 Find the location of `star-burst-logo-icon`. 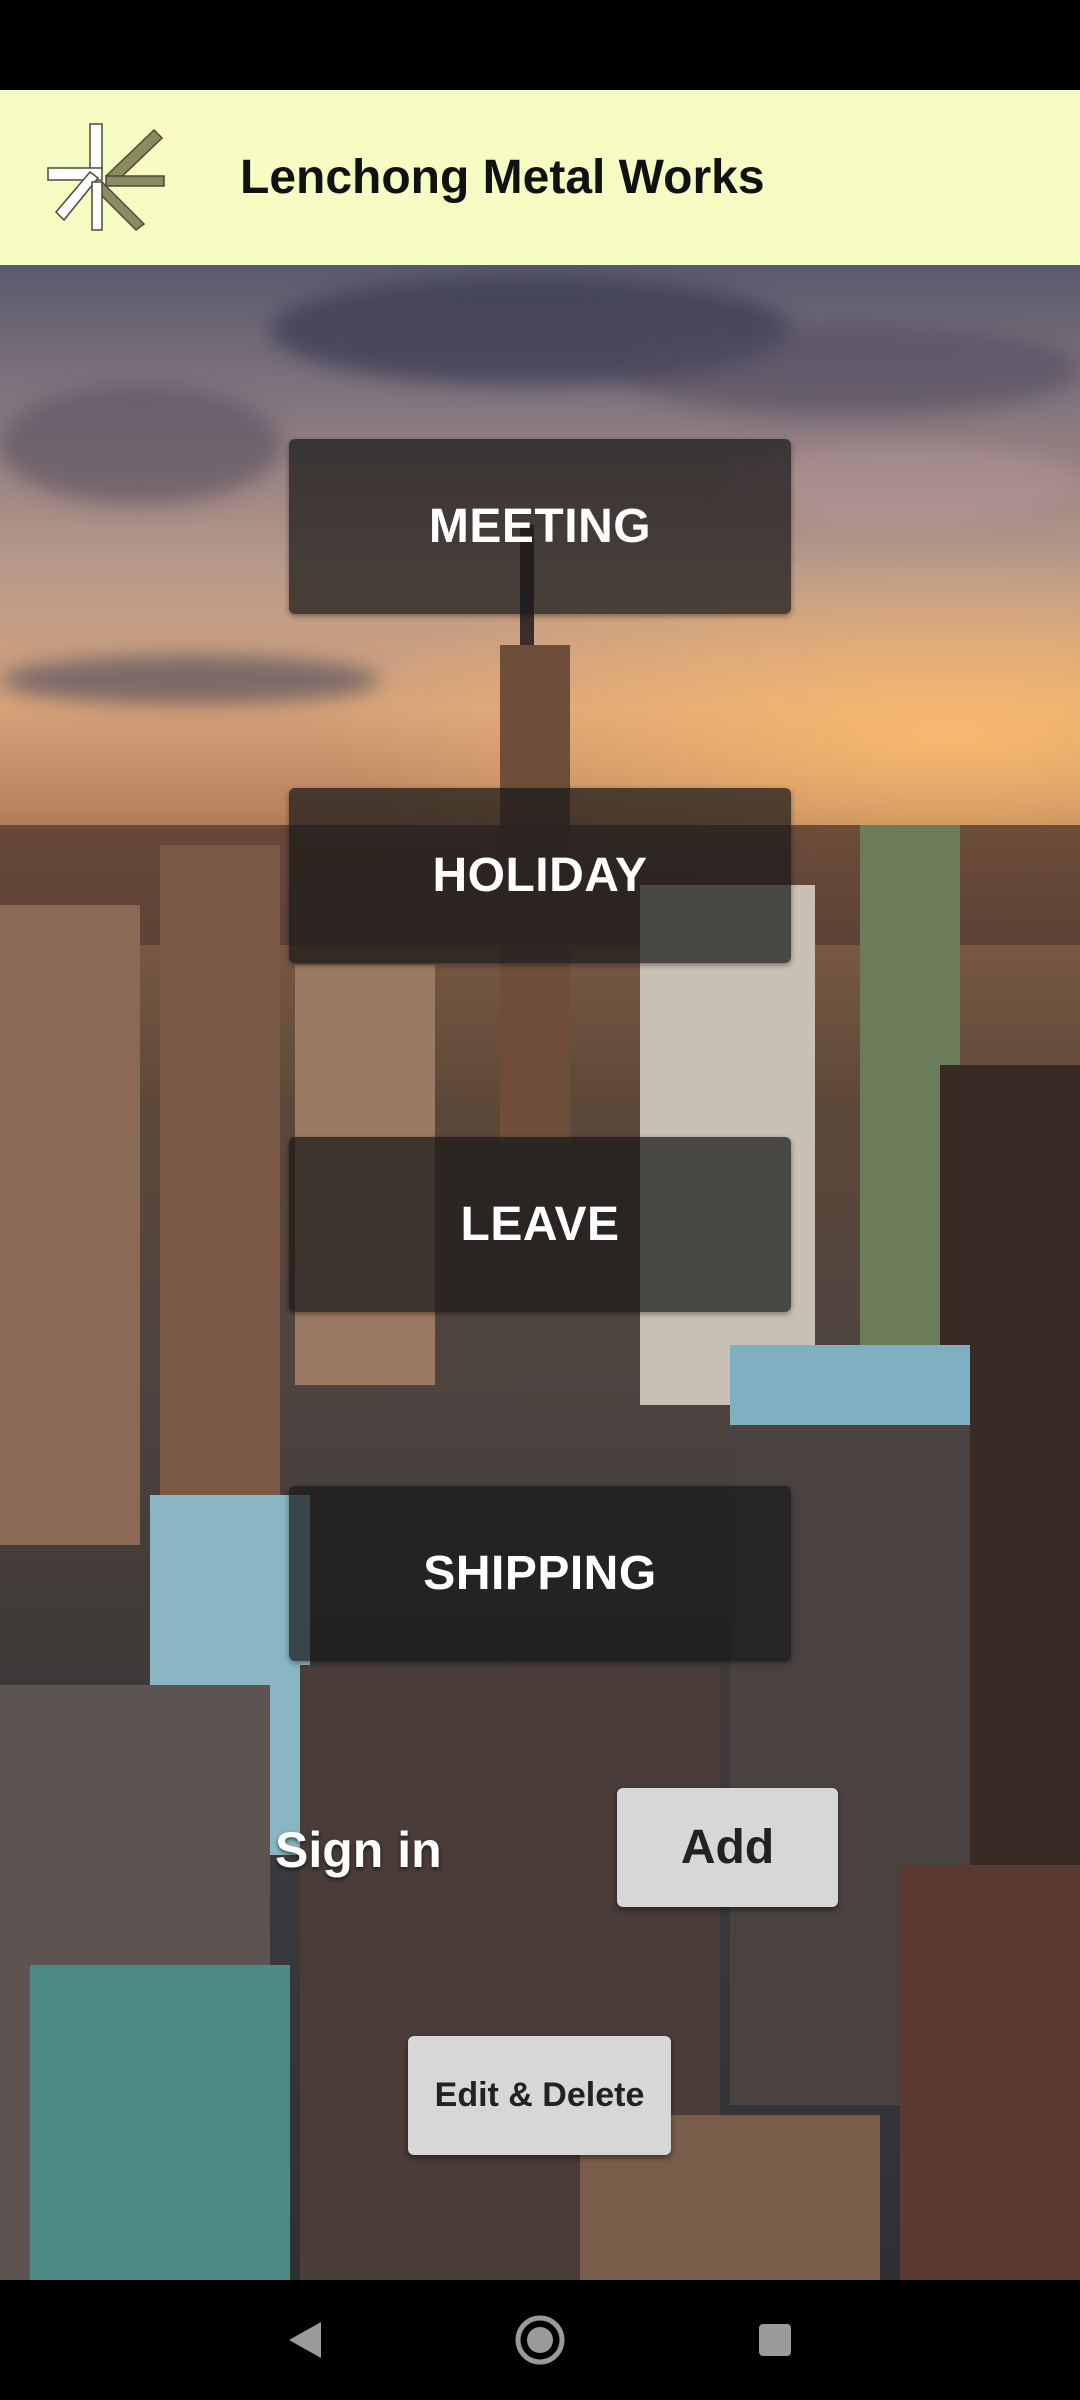

star-burst-logo-icon is located at coordinates (106, 177).